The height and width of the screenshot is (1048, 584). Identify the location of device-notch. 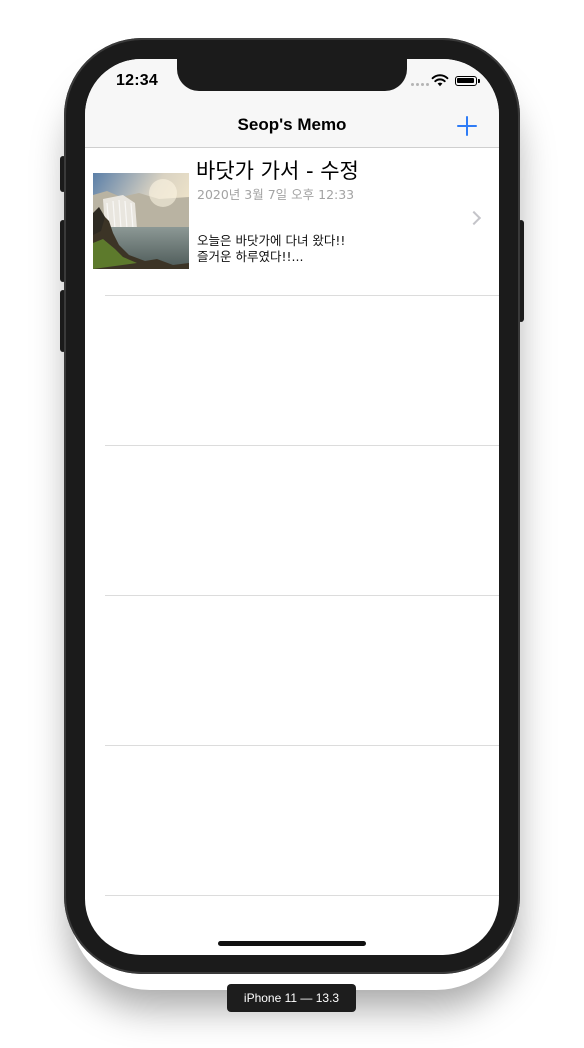
(292, 75).